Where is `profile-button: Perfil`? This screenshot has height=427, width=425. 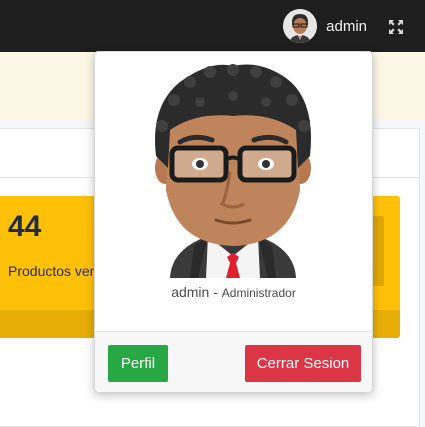
profile-button: Perfil is located at coordinates (138, 363).